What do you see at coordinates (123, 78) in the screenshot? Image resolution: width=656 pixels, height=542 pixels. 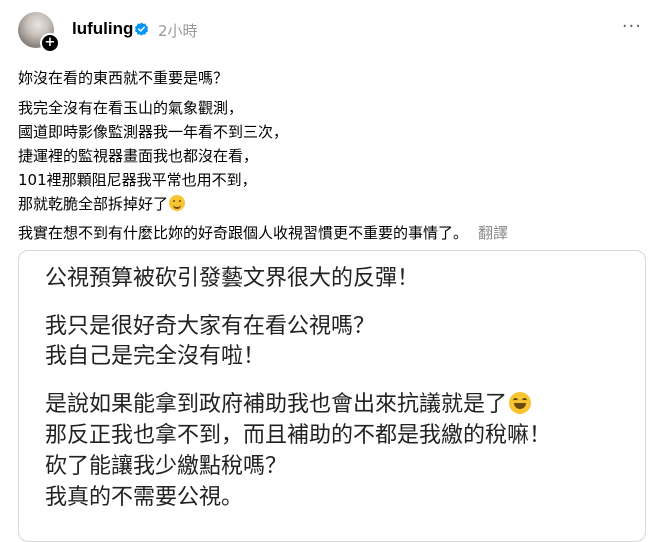 I see `post-text-line: 妳沒在看的東西就不重要是嗎？` at bounding box center [123, 78].